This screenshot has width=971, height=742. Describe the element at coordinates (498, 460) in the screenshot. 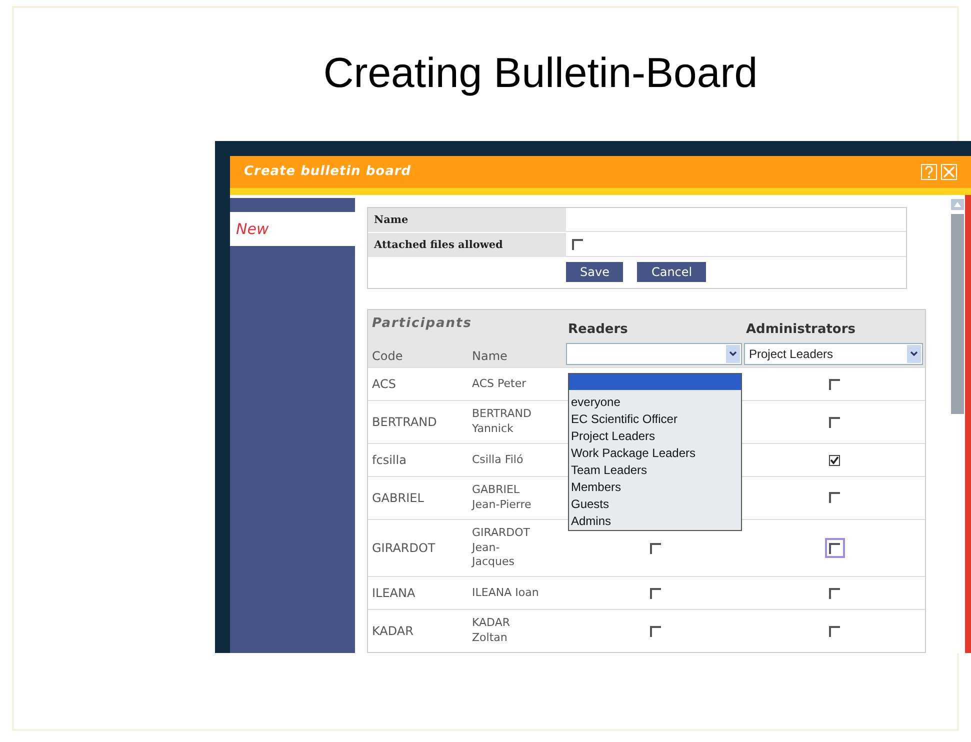

I see `name-cell: Csilla Filó` at that location.